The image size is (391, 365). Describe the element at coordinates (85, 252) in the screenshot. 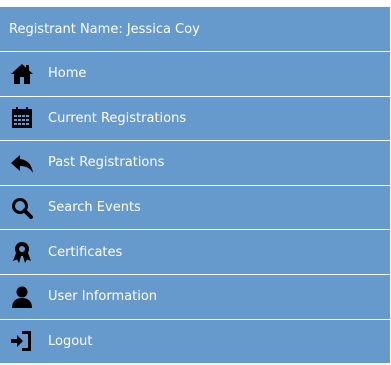

I see `menu-item-label: Certificates` at that location.